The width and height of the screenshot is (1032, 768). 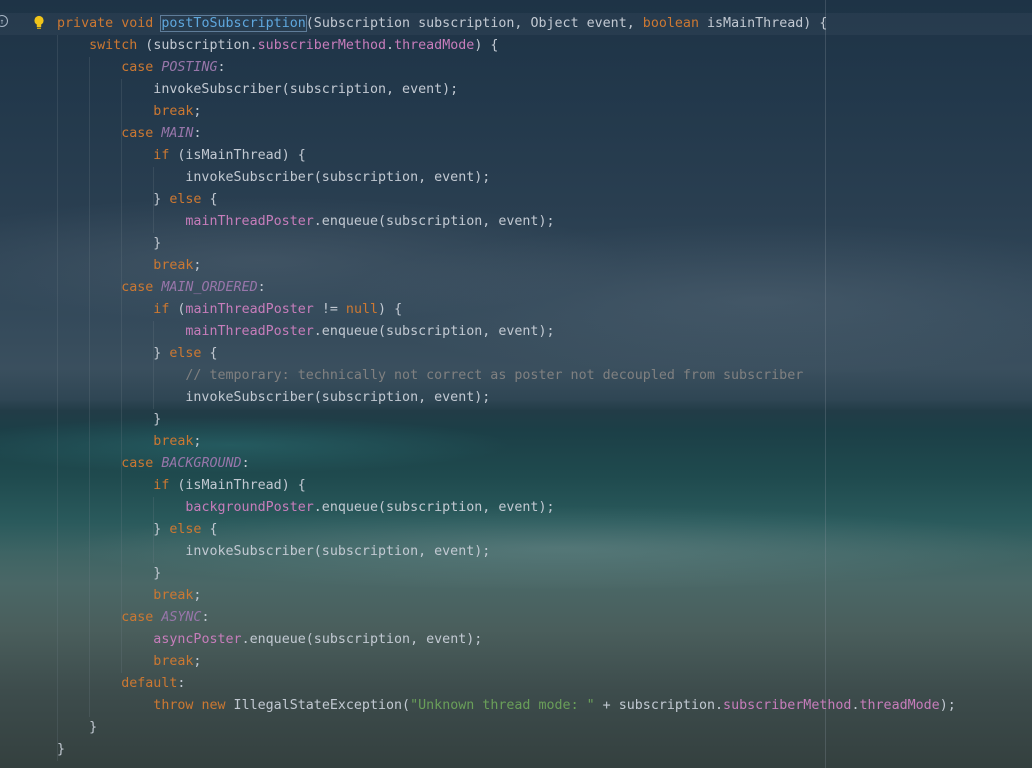 I want to click on code-token: + subscription., so click(x=659, y=705).